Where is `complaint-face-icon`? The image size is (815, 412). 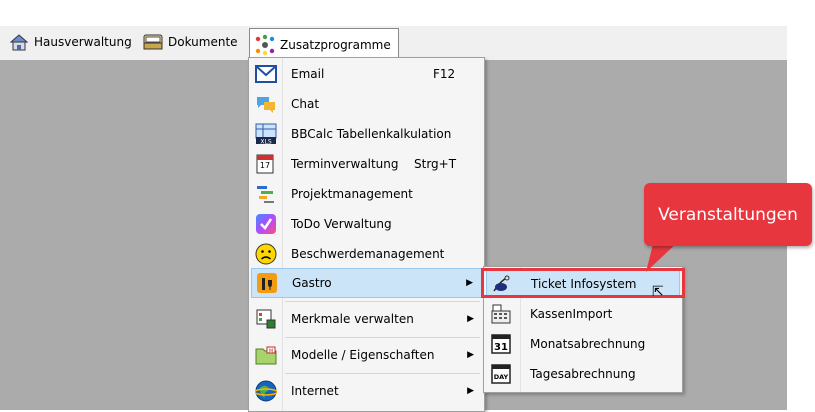
complaint-face-icon is located at coordinates (266, 254).